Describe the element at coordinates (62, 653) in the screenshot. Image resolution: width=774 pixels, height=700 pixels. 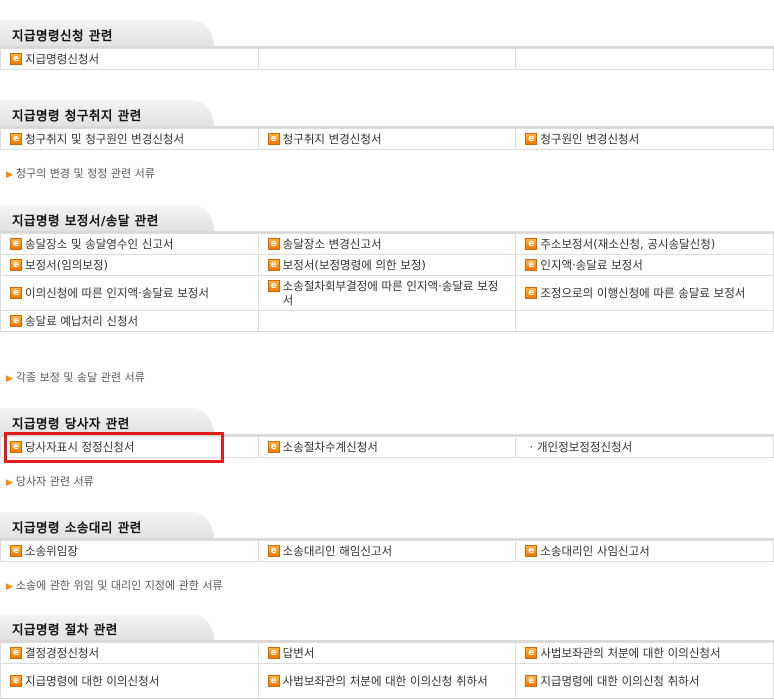
I see `form-link: 결정경정신청서` at that location.